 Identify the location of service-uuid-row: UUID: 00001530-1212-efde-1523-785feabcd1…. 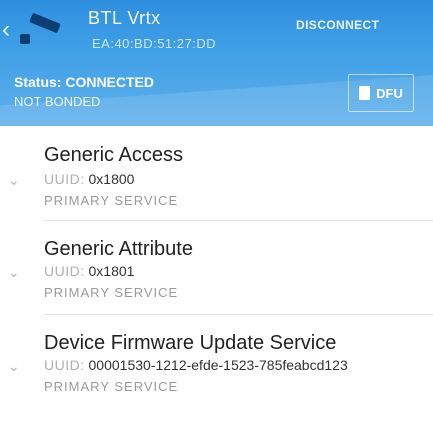
(196, 365).